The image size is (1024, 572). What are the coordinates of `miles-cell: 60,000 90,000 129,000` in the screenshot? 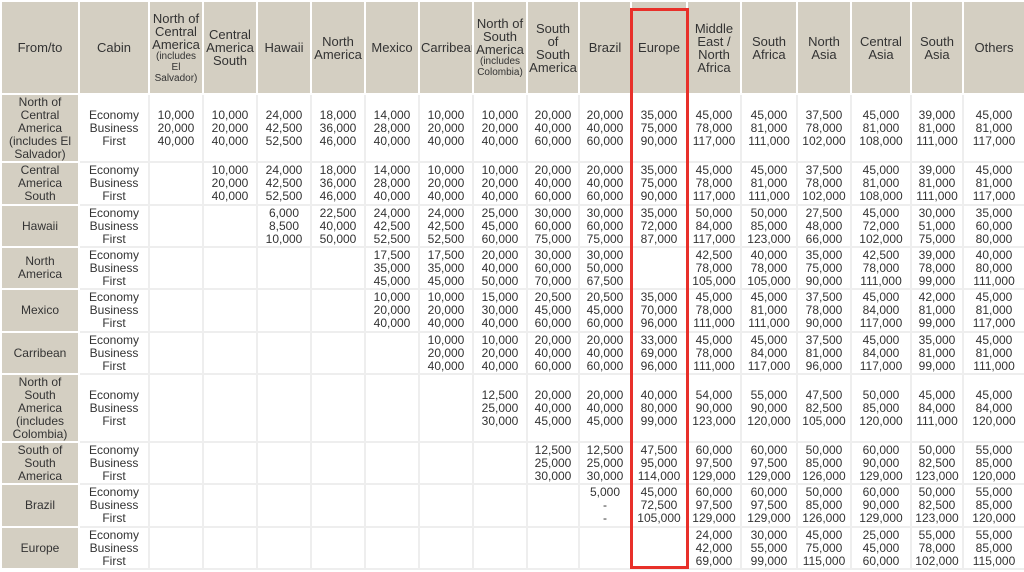 It's located at (881, 505).